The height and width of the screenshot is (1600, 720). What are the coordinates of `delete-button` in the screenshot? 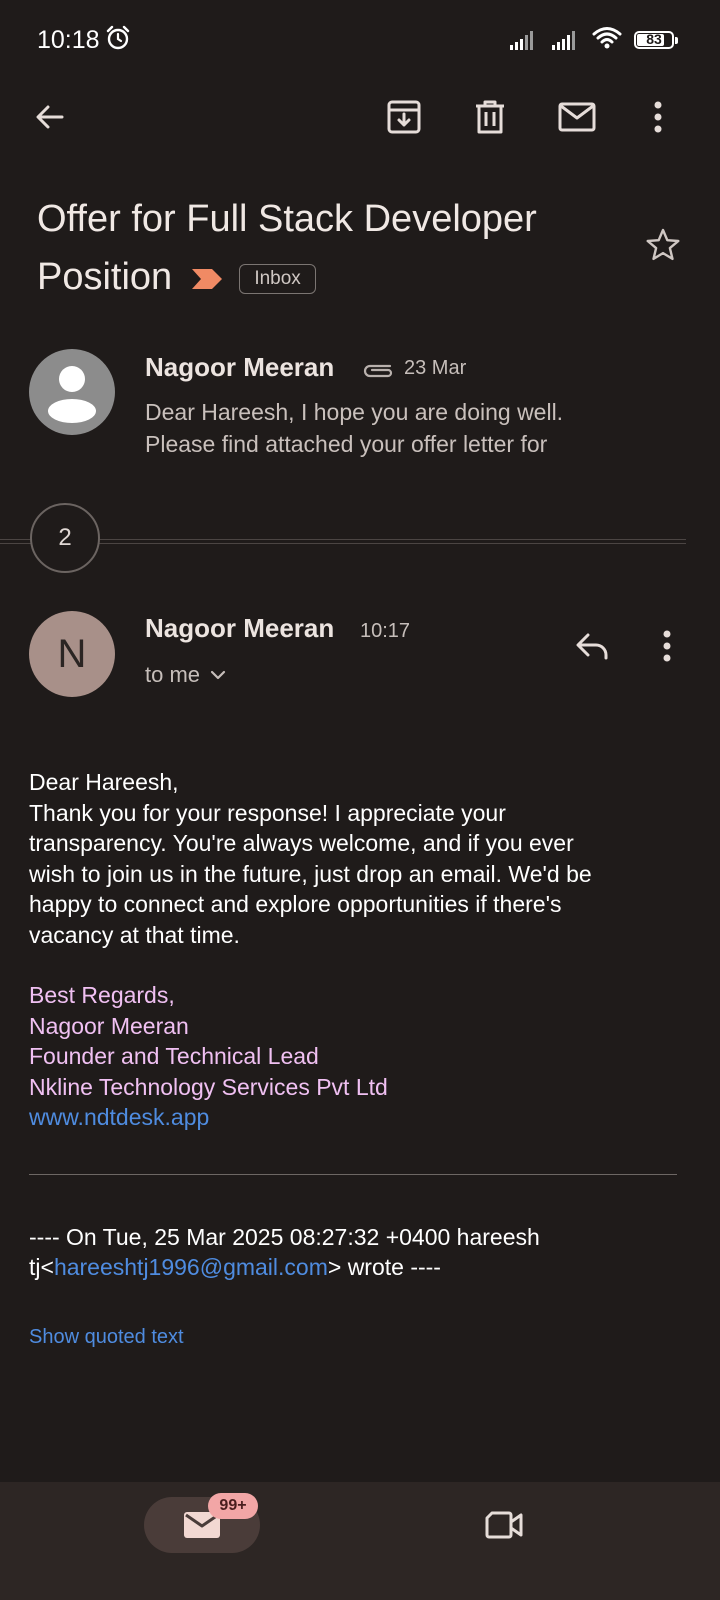 It's located at (490, 117).